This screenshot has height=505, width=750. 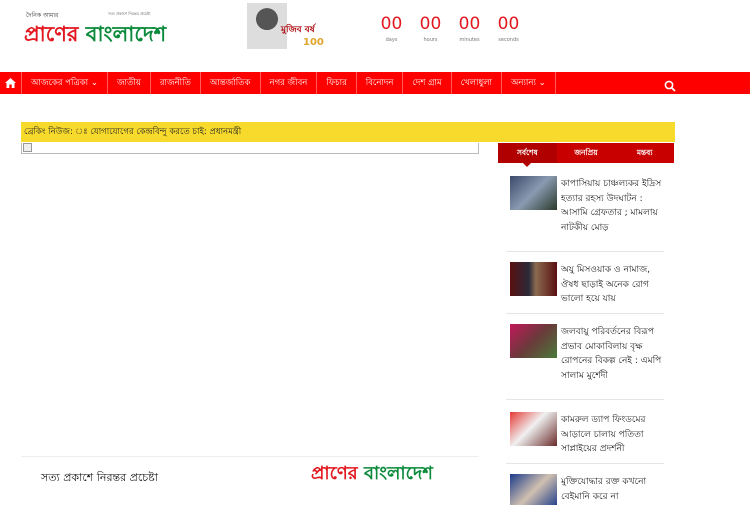 I want to click on countdown-days: 00 days, so click(x=391, y=28).